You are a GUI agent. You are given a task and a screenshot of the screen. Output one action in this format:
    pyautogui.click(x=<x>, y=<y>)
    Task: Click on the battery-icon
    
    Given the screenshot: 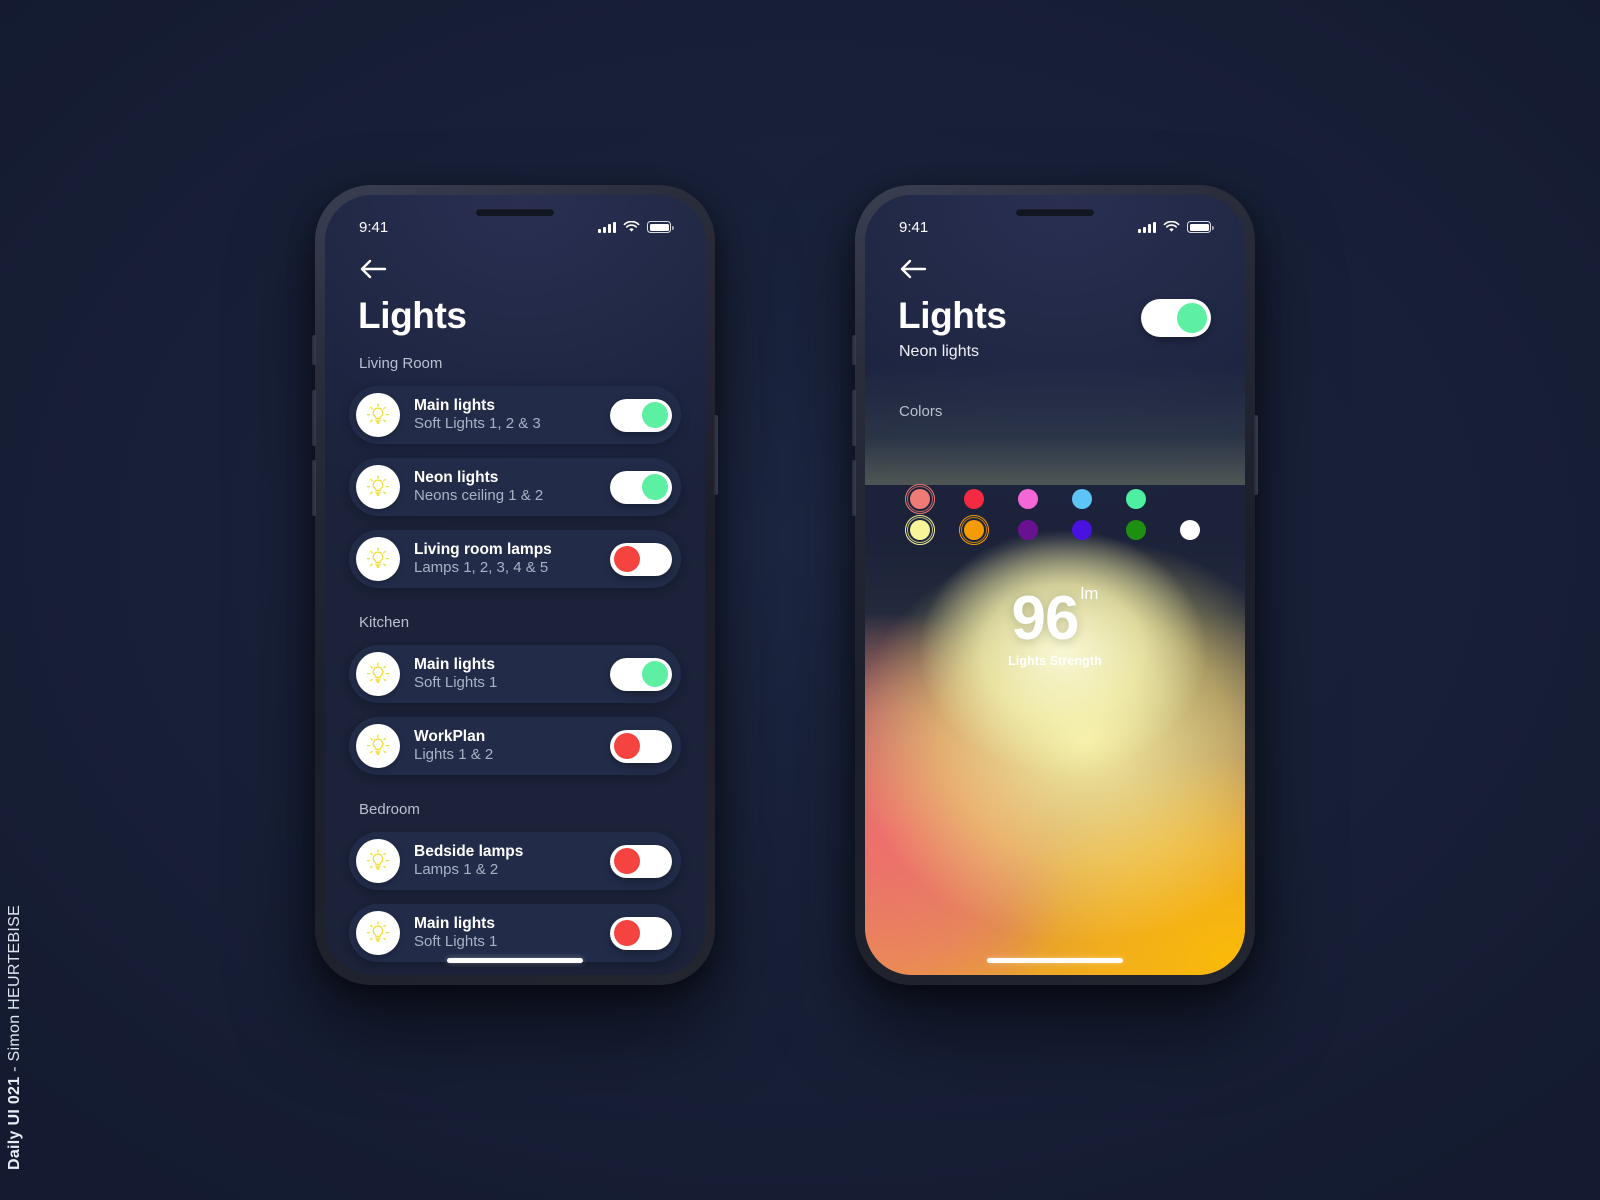 What is the action you would take?
    pyautogui.click(x=660, y=227)
    